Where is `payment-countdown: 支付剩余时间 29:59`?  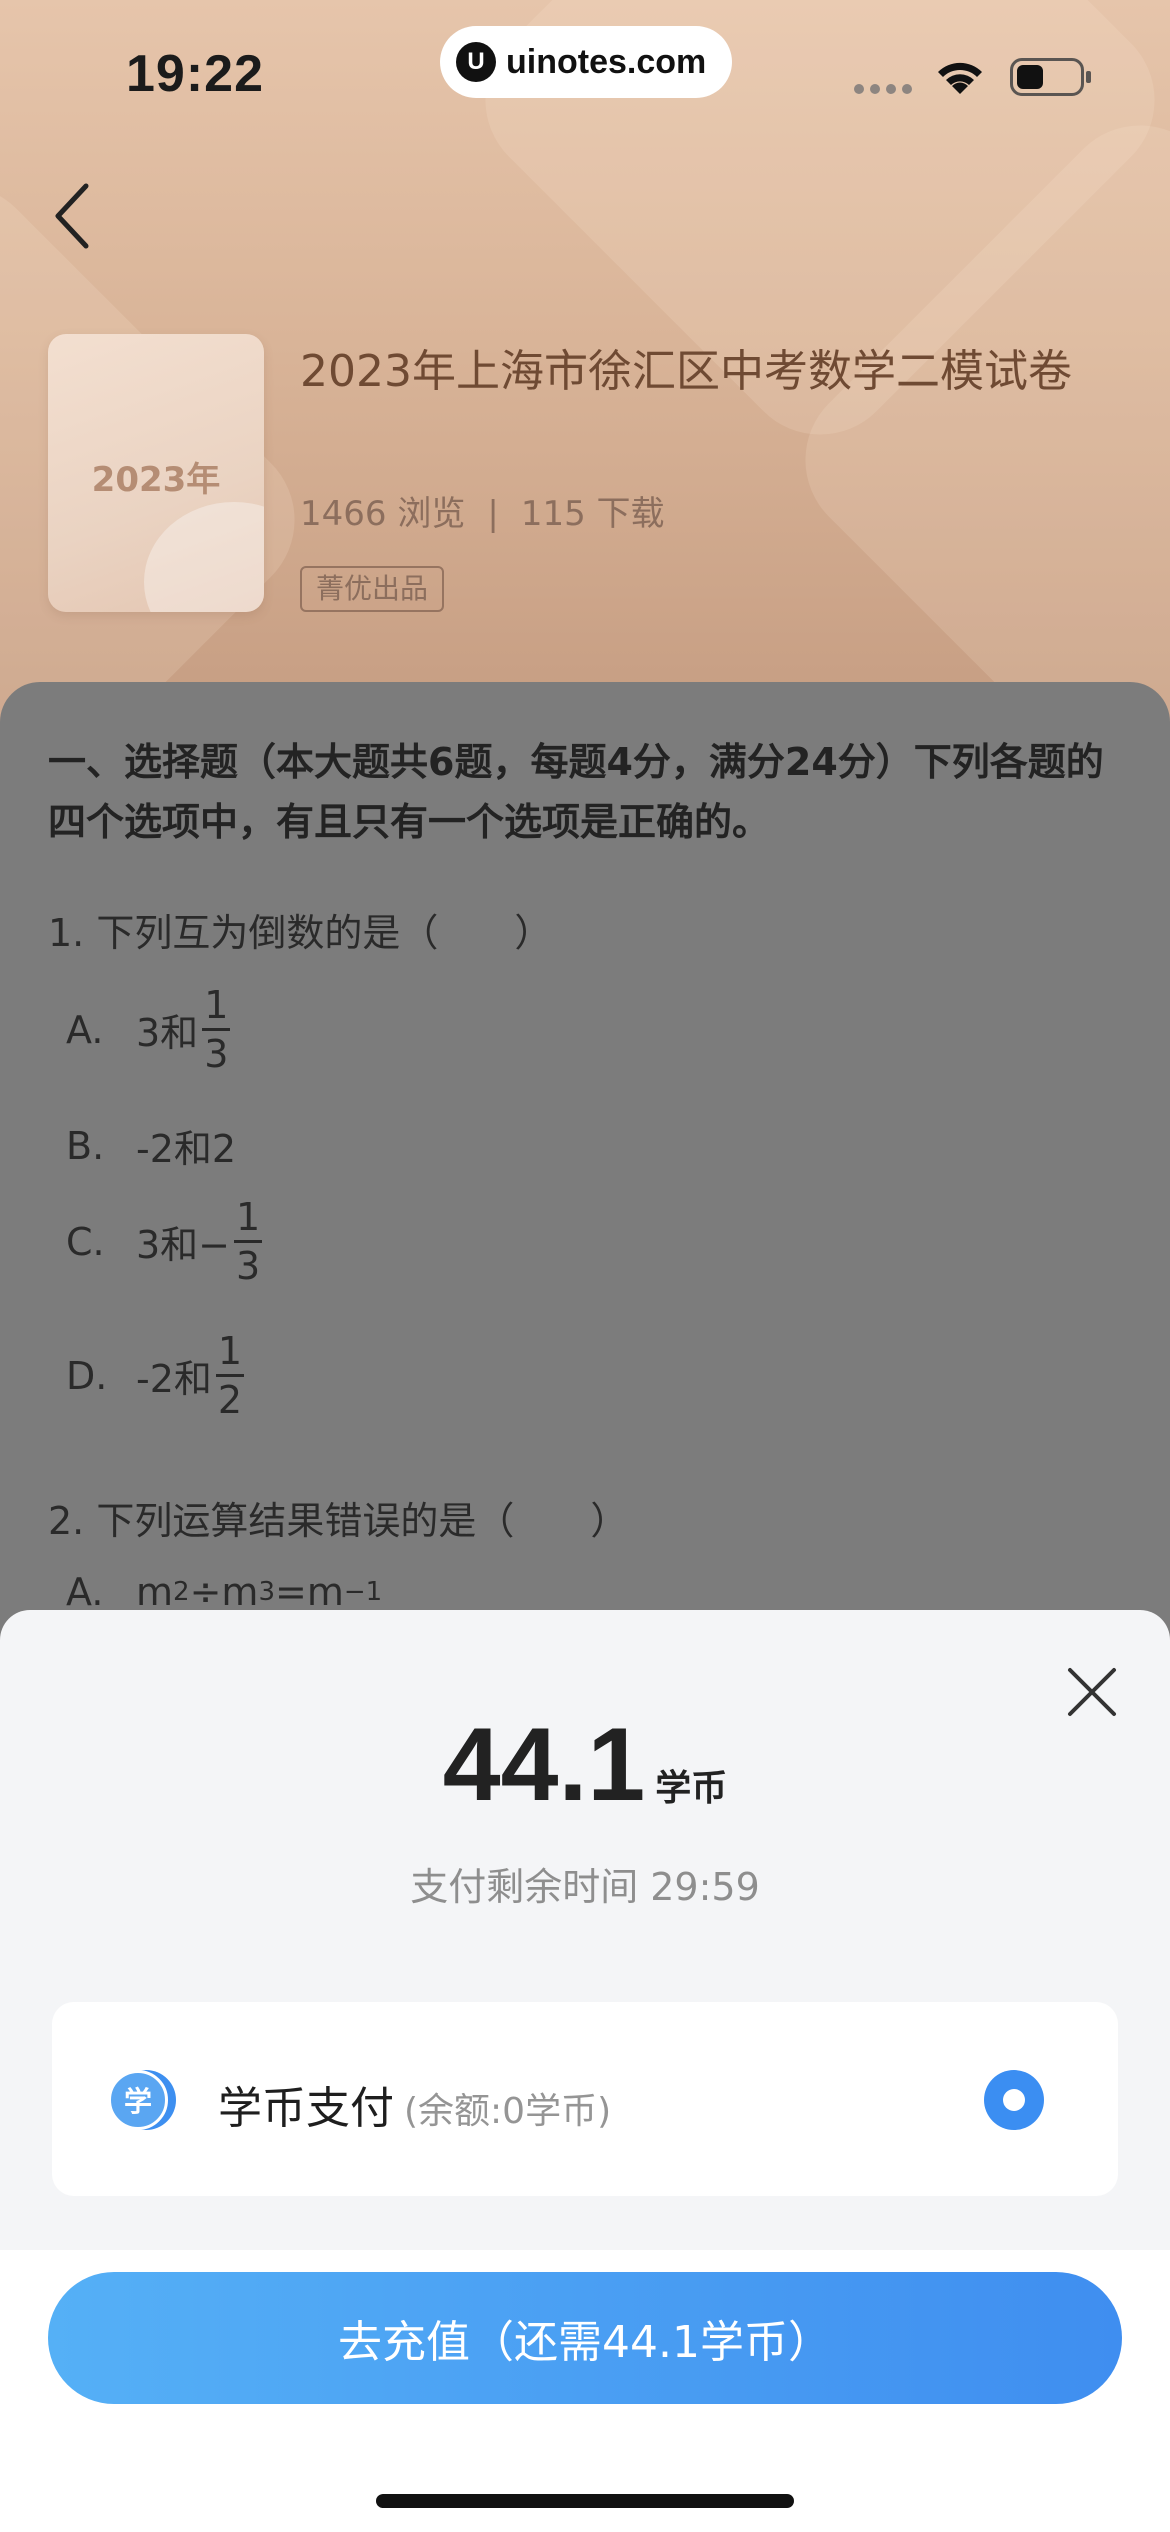 payment-countdown: 支付剩余时间 29:59 is located at coordinates (585, 1883).